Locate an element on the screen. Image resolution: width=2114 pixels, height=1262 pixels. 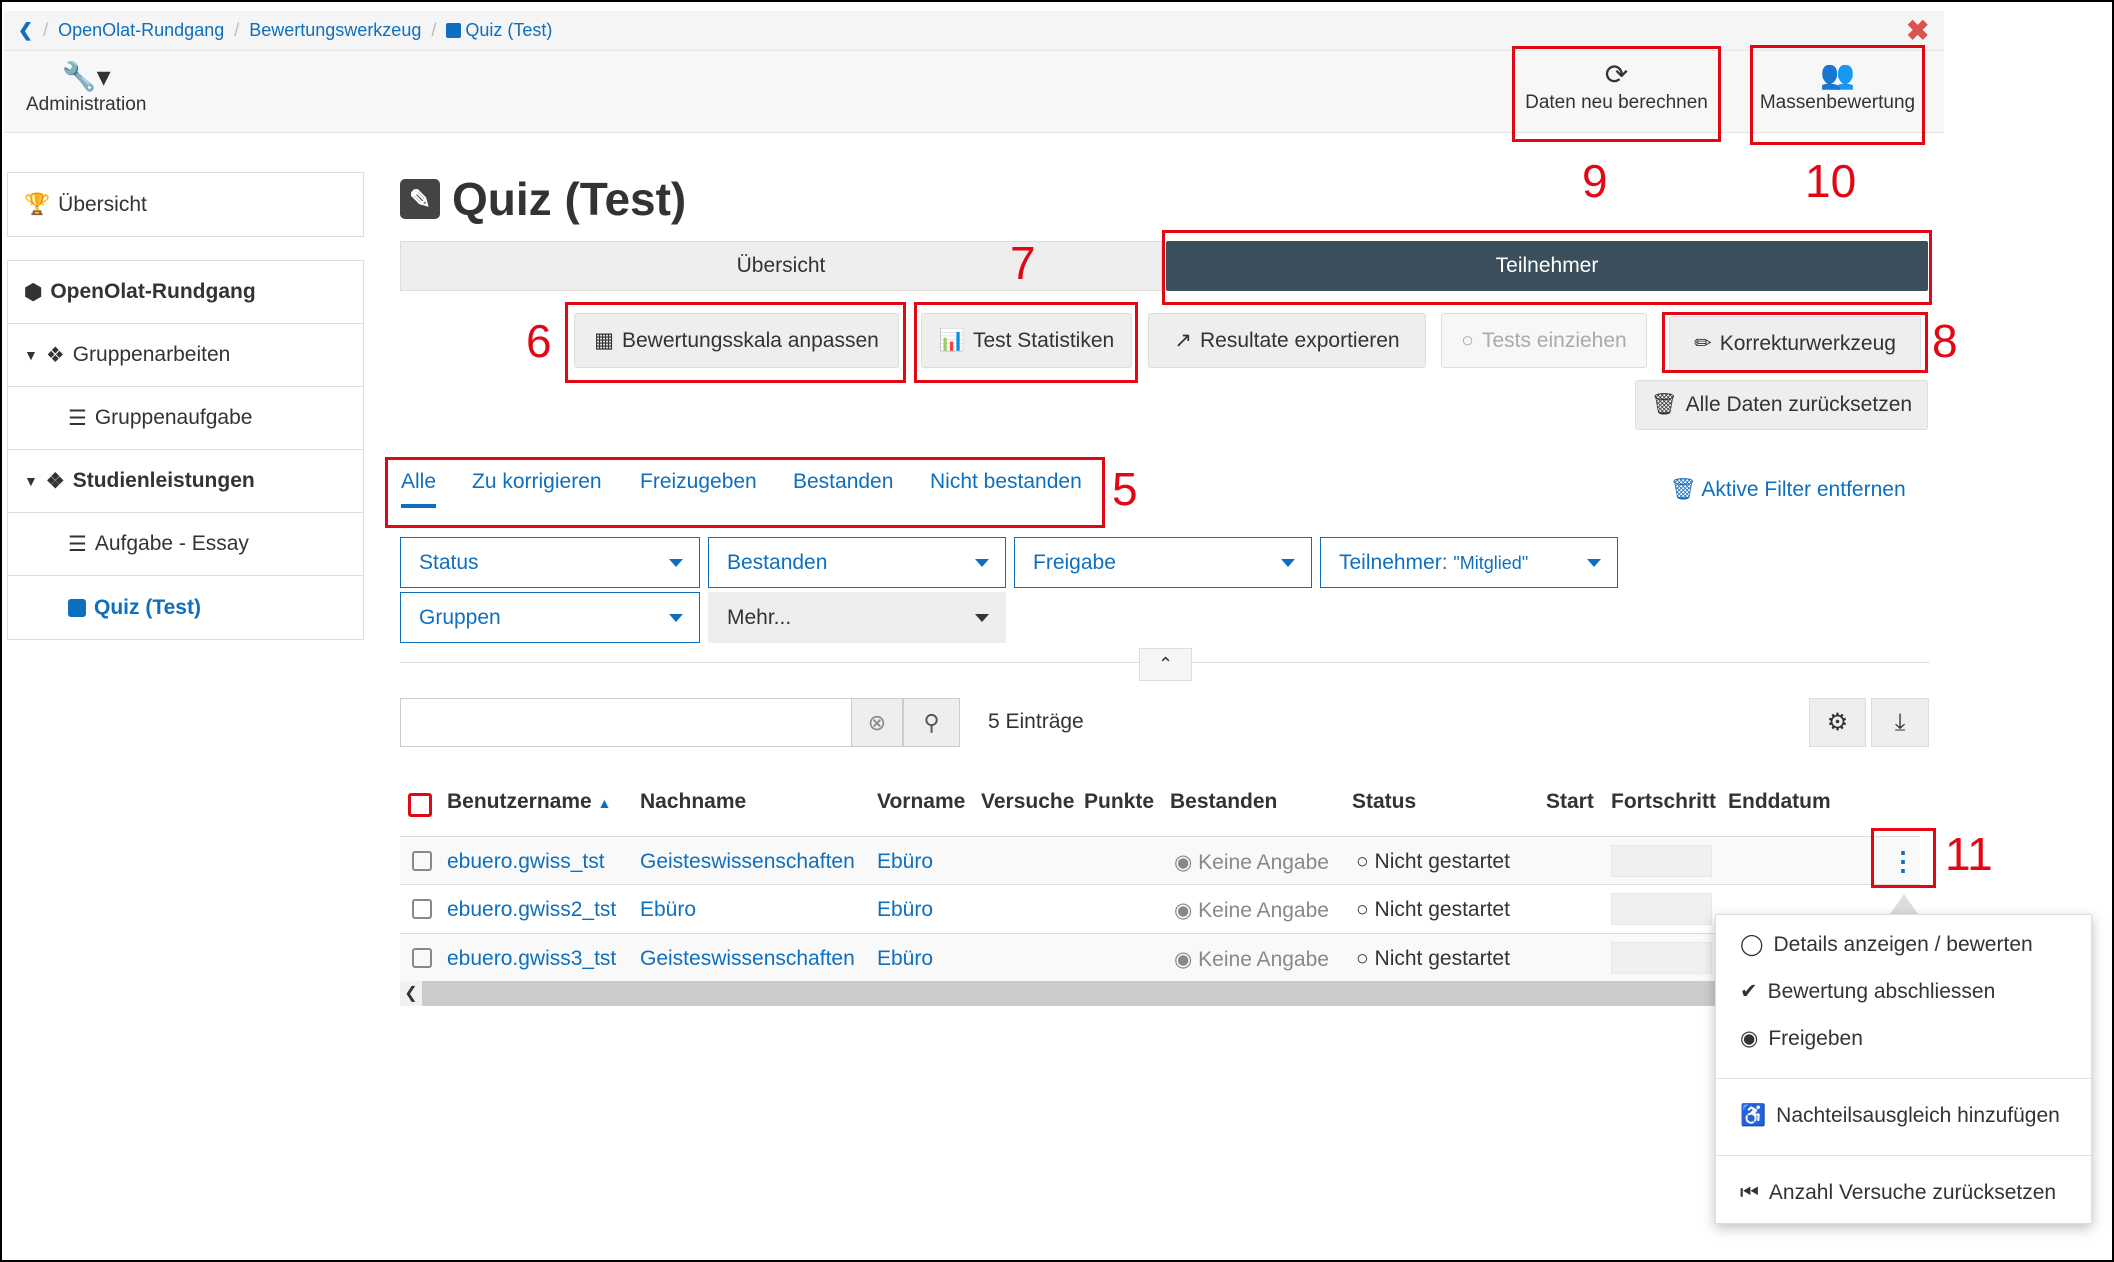
tab-overview: Übersicht is located at coordinates (781, 266).